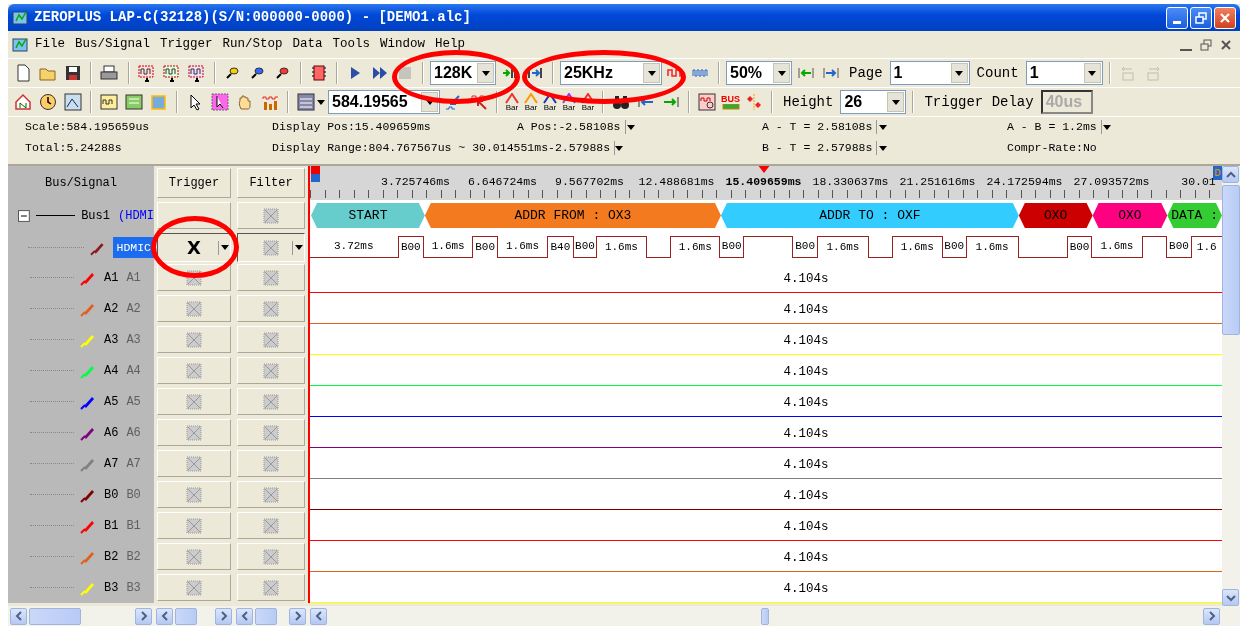 The image size is (1242, 626). Describe the element at coordinates (873, 102) in the screenshot. I see `height-combo: 26` at that location.